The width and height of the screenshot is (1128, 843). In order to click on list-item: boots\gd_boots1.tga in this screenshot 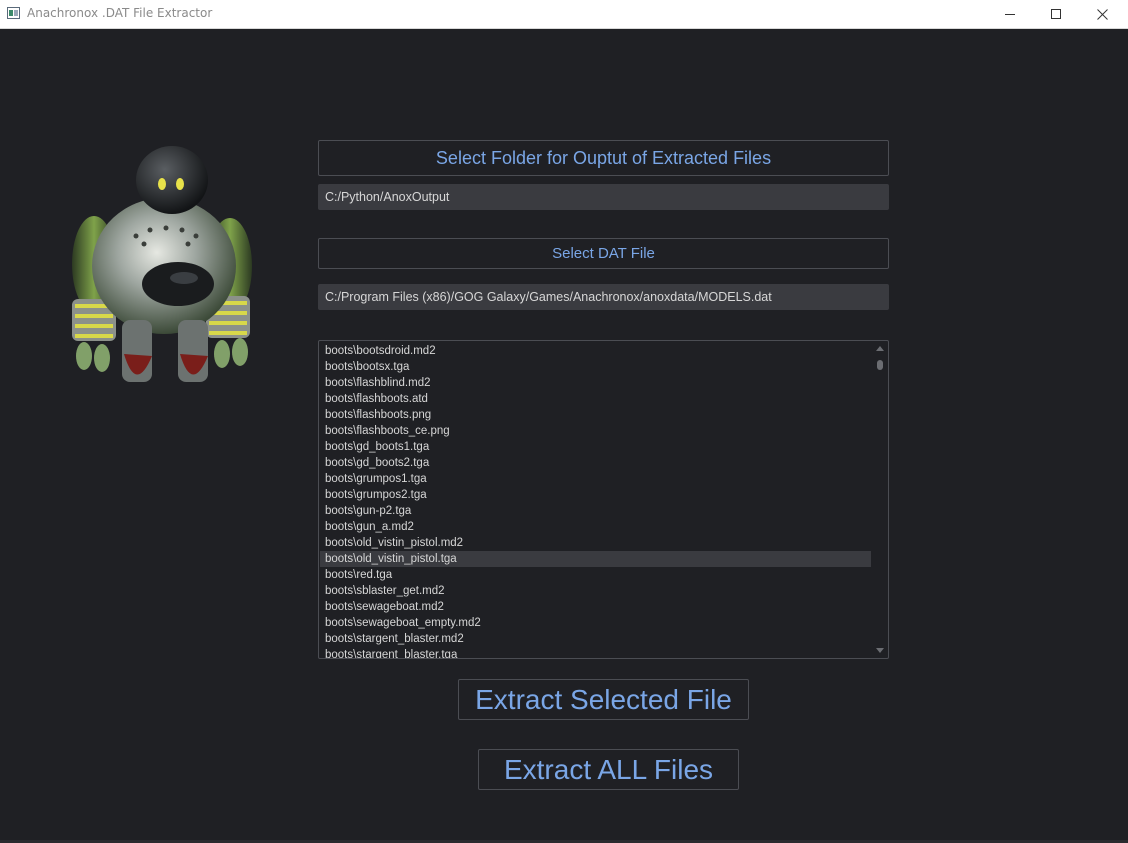, I will do `click(595, 447)`.